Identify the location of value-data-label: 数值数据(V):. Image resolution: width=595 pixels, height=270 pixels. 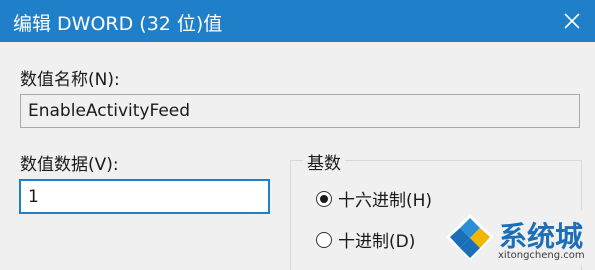
(69, 165).